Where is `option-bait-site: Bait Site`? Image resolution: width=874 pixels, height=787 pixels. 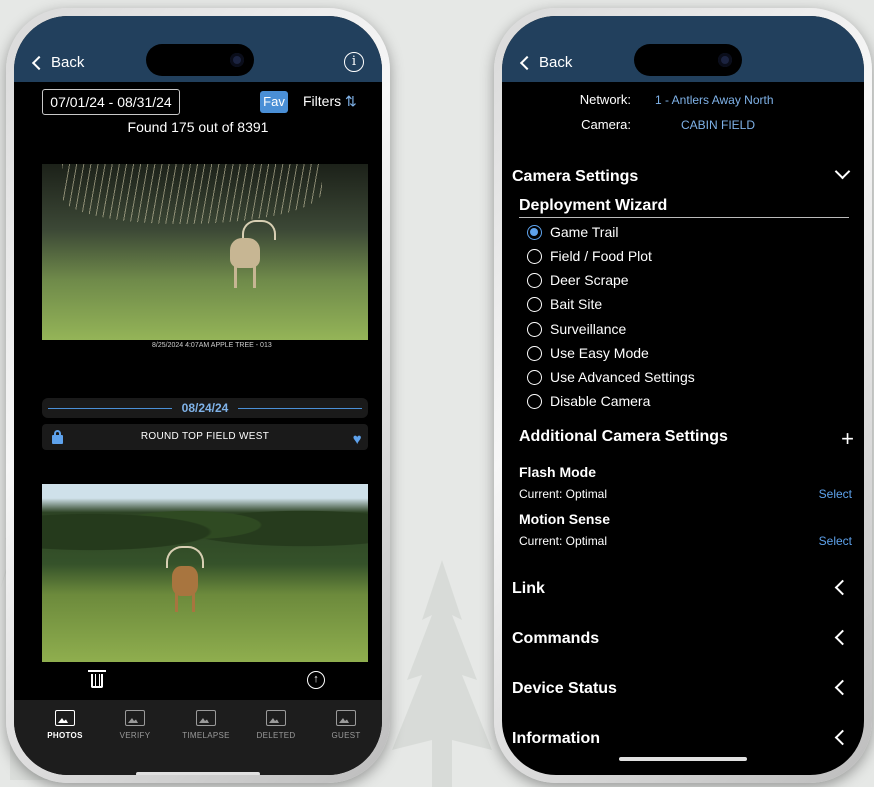
option-bait-site: Bait Site is located at coordinates (564, 304).